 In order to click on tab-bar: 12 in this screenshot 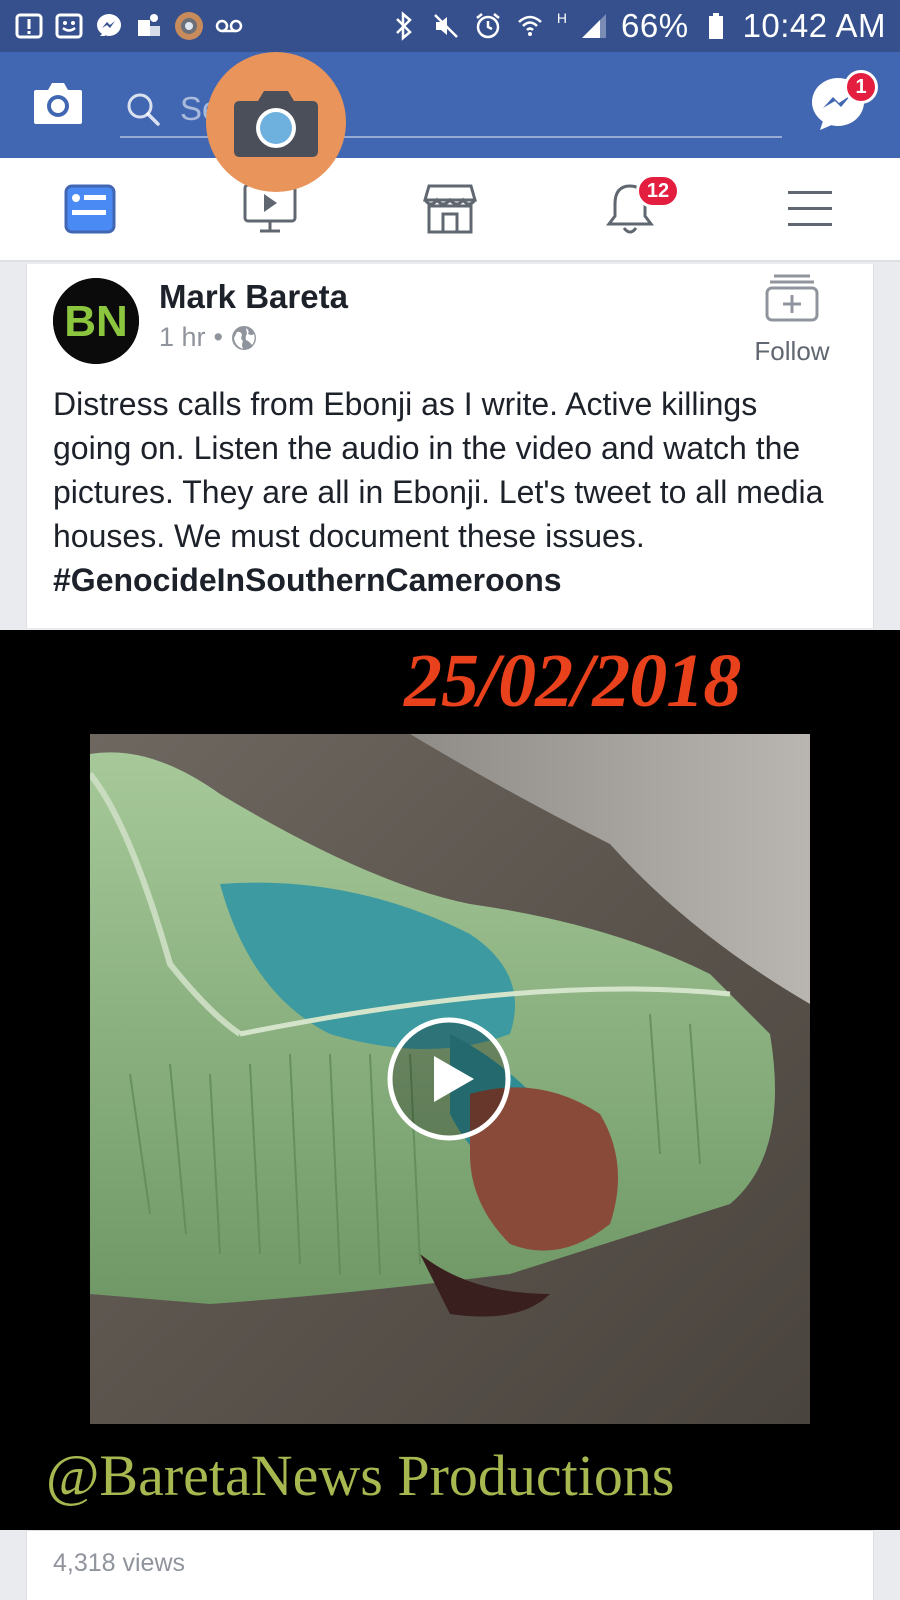, I will do `click(450, 210)`.